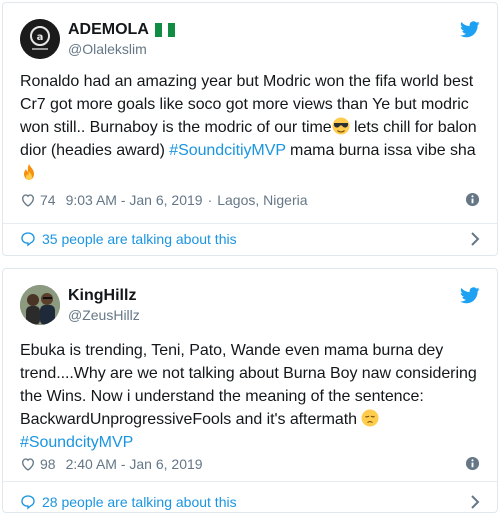 Image resolution: width=500 pixels, height=515 pixels. I want to click on sunglasses-emoji-icon, so click(341, 126).